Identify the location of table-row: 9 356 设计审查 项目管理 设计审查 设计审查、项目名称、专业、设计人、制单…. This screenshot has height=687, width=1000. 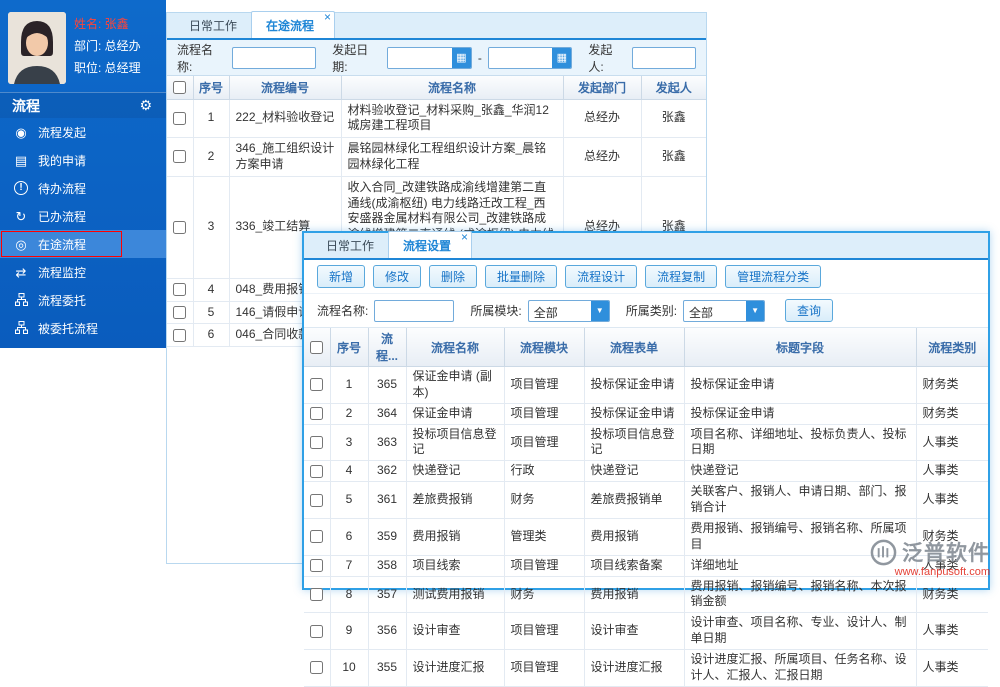
(646, 631).